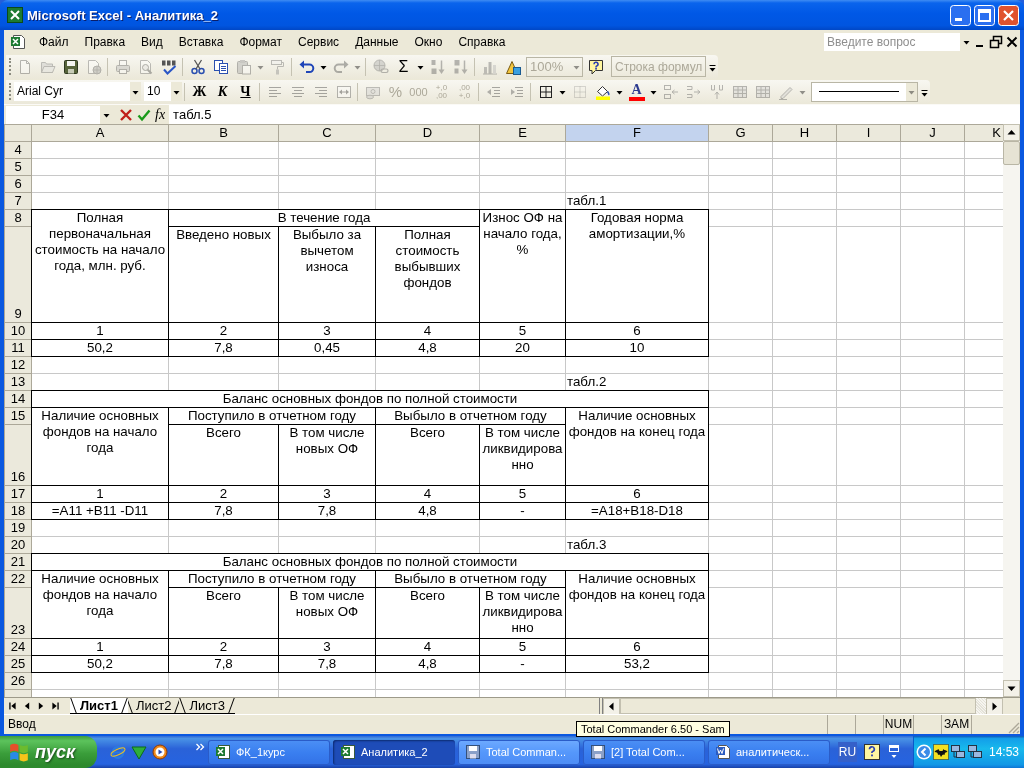  What do you see at coordinates (723, 752) in the screenshot?
I see `document-icon` at bounding box center [723, 752].